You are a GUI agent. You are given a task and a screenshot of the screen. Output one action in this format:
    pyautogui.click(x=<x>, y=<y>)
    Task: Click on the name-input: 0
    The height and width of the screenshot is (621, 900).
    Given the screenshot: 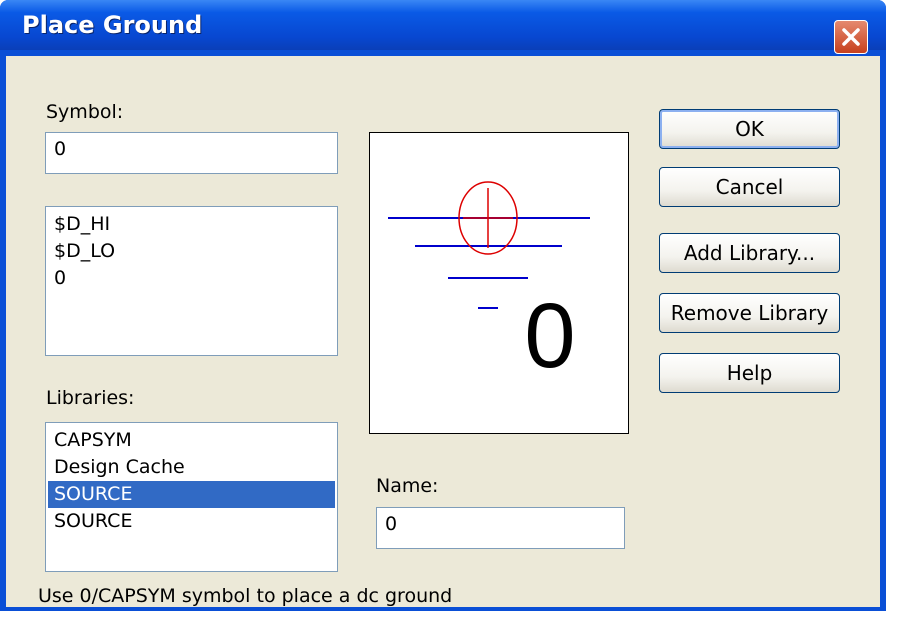 What is the action you would take?
    pyautogui.click(x=500, y=528)
    